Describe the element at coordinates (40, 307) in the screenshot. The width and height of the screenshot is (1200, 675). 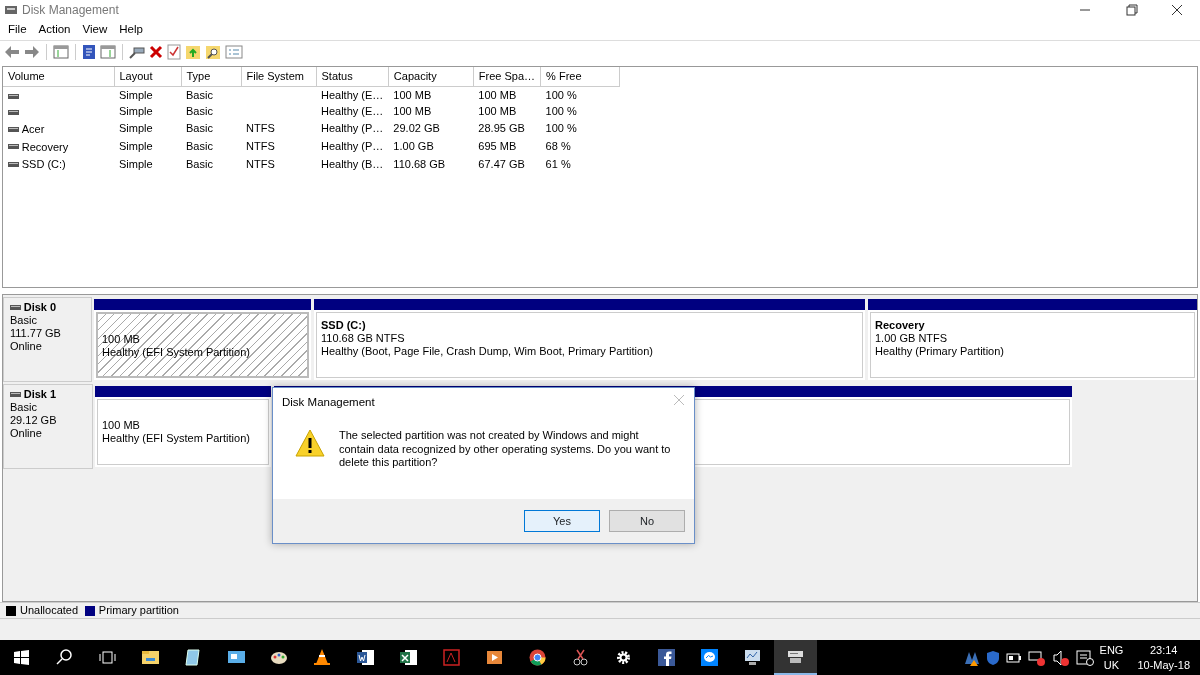
I see `disk-name: Disk 0` at that location.